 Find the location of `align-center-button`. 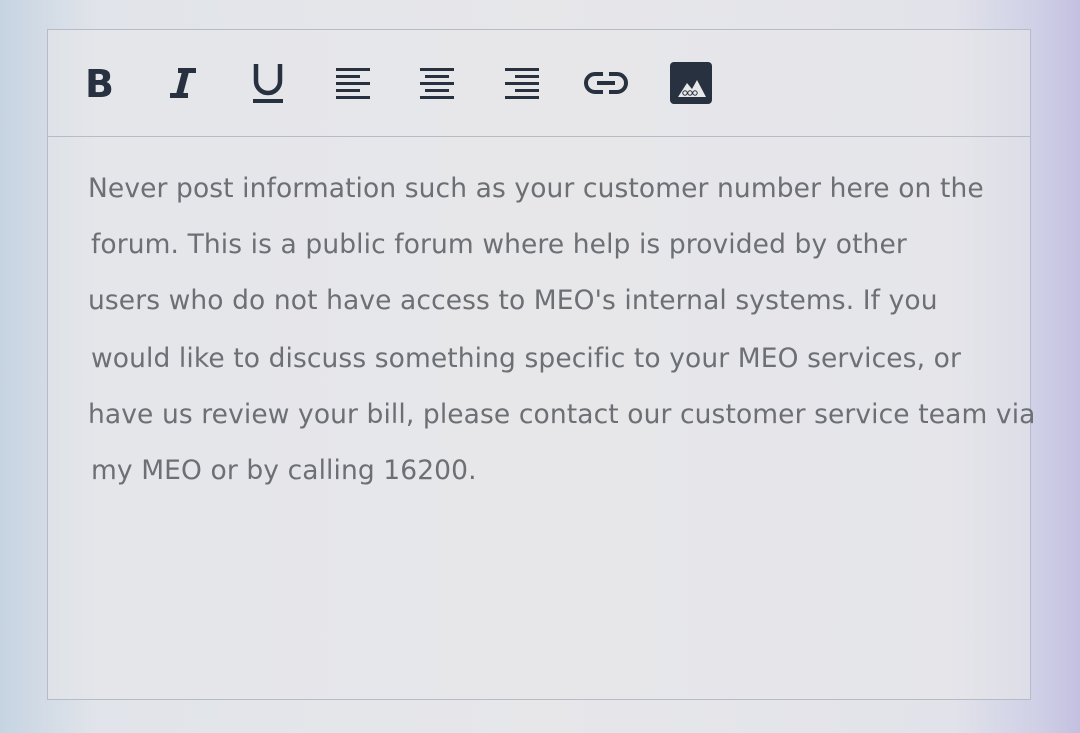

align-center-button is located at coordinates (437, 83).